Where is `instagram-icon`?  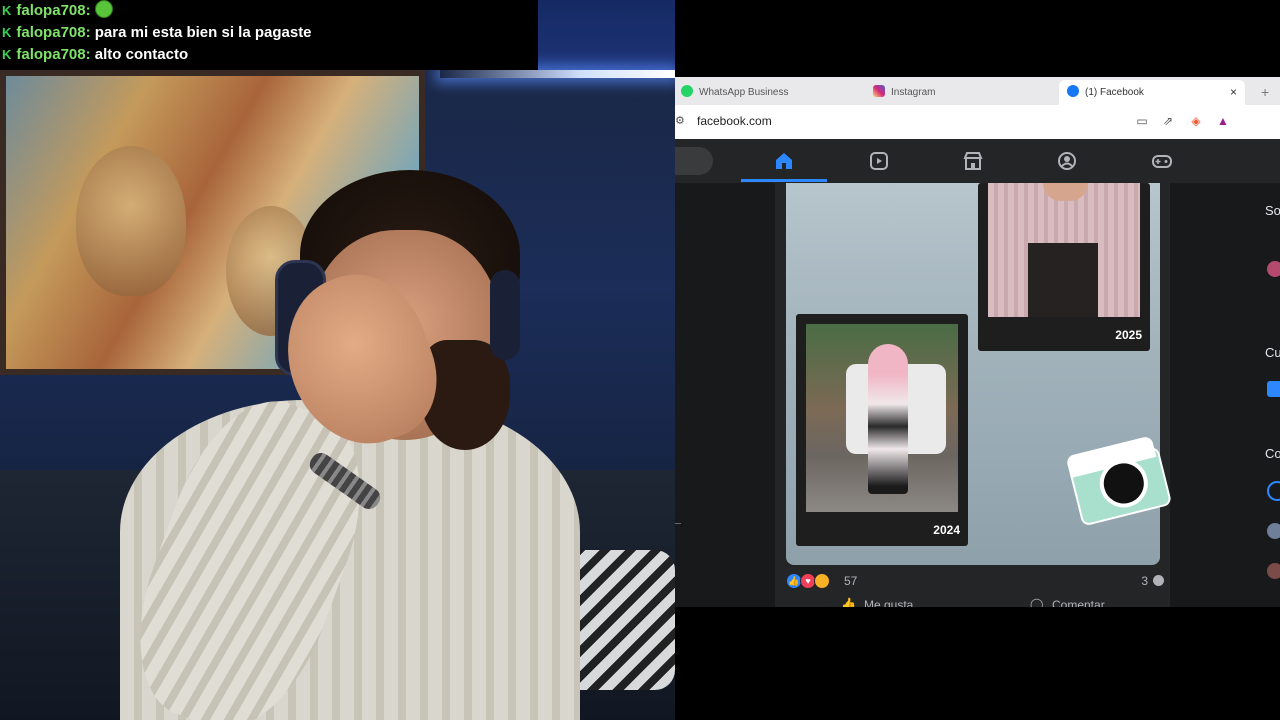 instagram-icon is located at coordinates (879, 91).